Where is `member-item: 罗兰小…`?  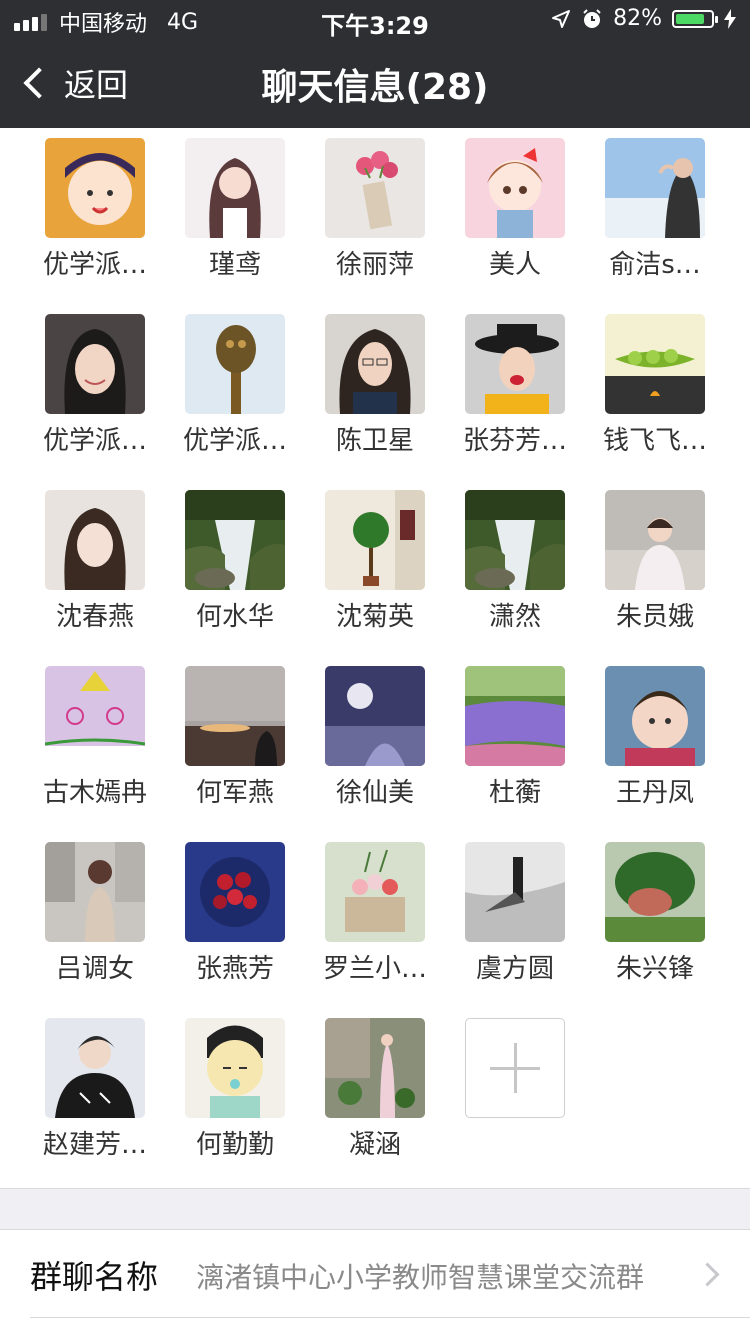 member-item: 罗兰小… is located at coordinates (375, 912).